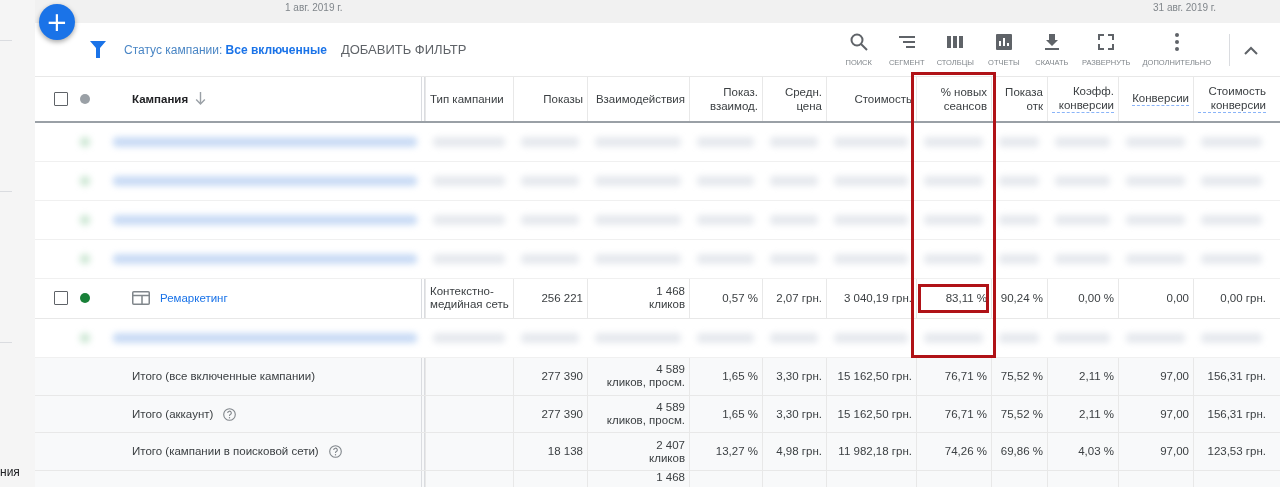 Image resolution: width=1280 pixels, height=487 pixels. I want to click on sidebar-text: ния, so click(10, 473).